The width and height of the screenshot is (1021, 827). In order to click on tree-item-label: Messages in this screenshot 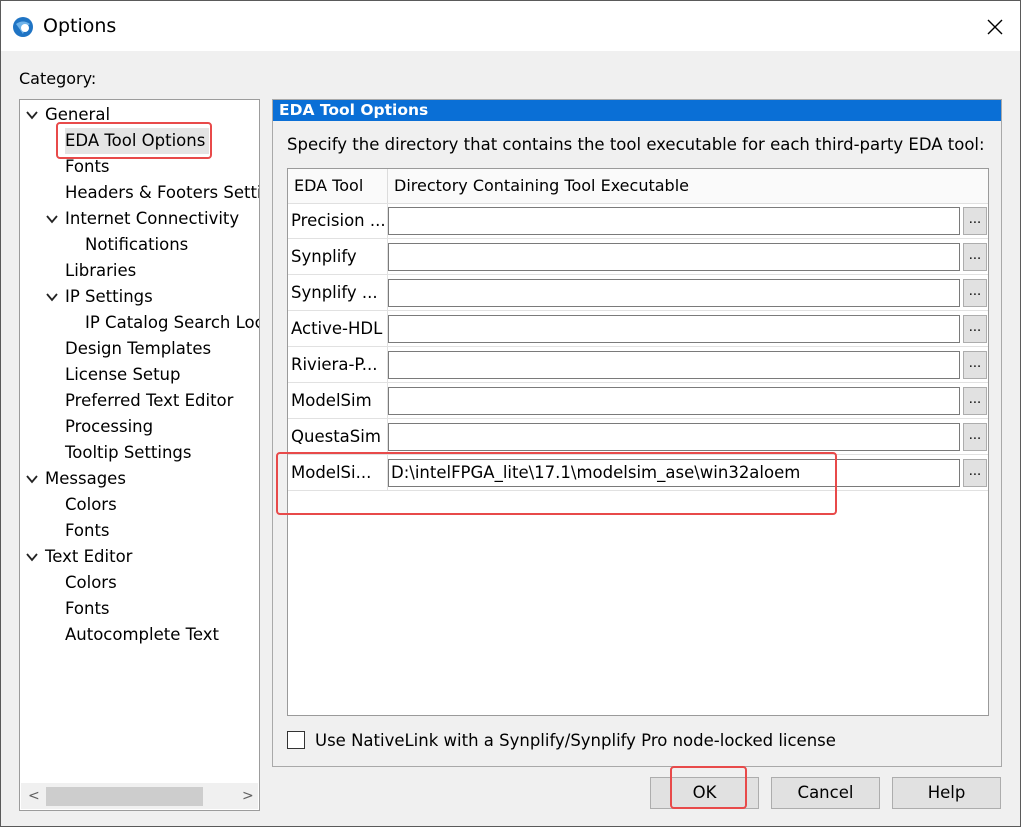, I will do `click(85, 478)`.